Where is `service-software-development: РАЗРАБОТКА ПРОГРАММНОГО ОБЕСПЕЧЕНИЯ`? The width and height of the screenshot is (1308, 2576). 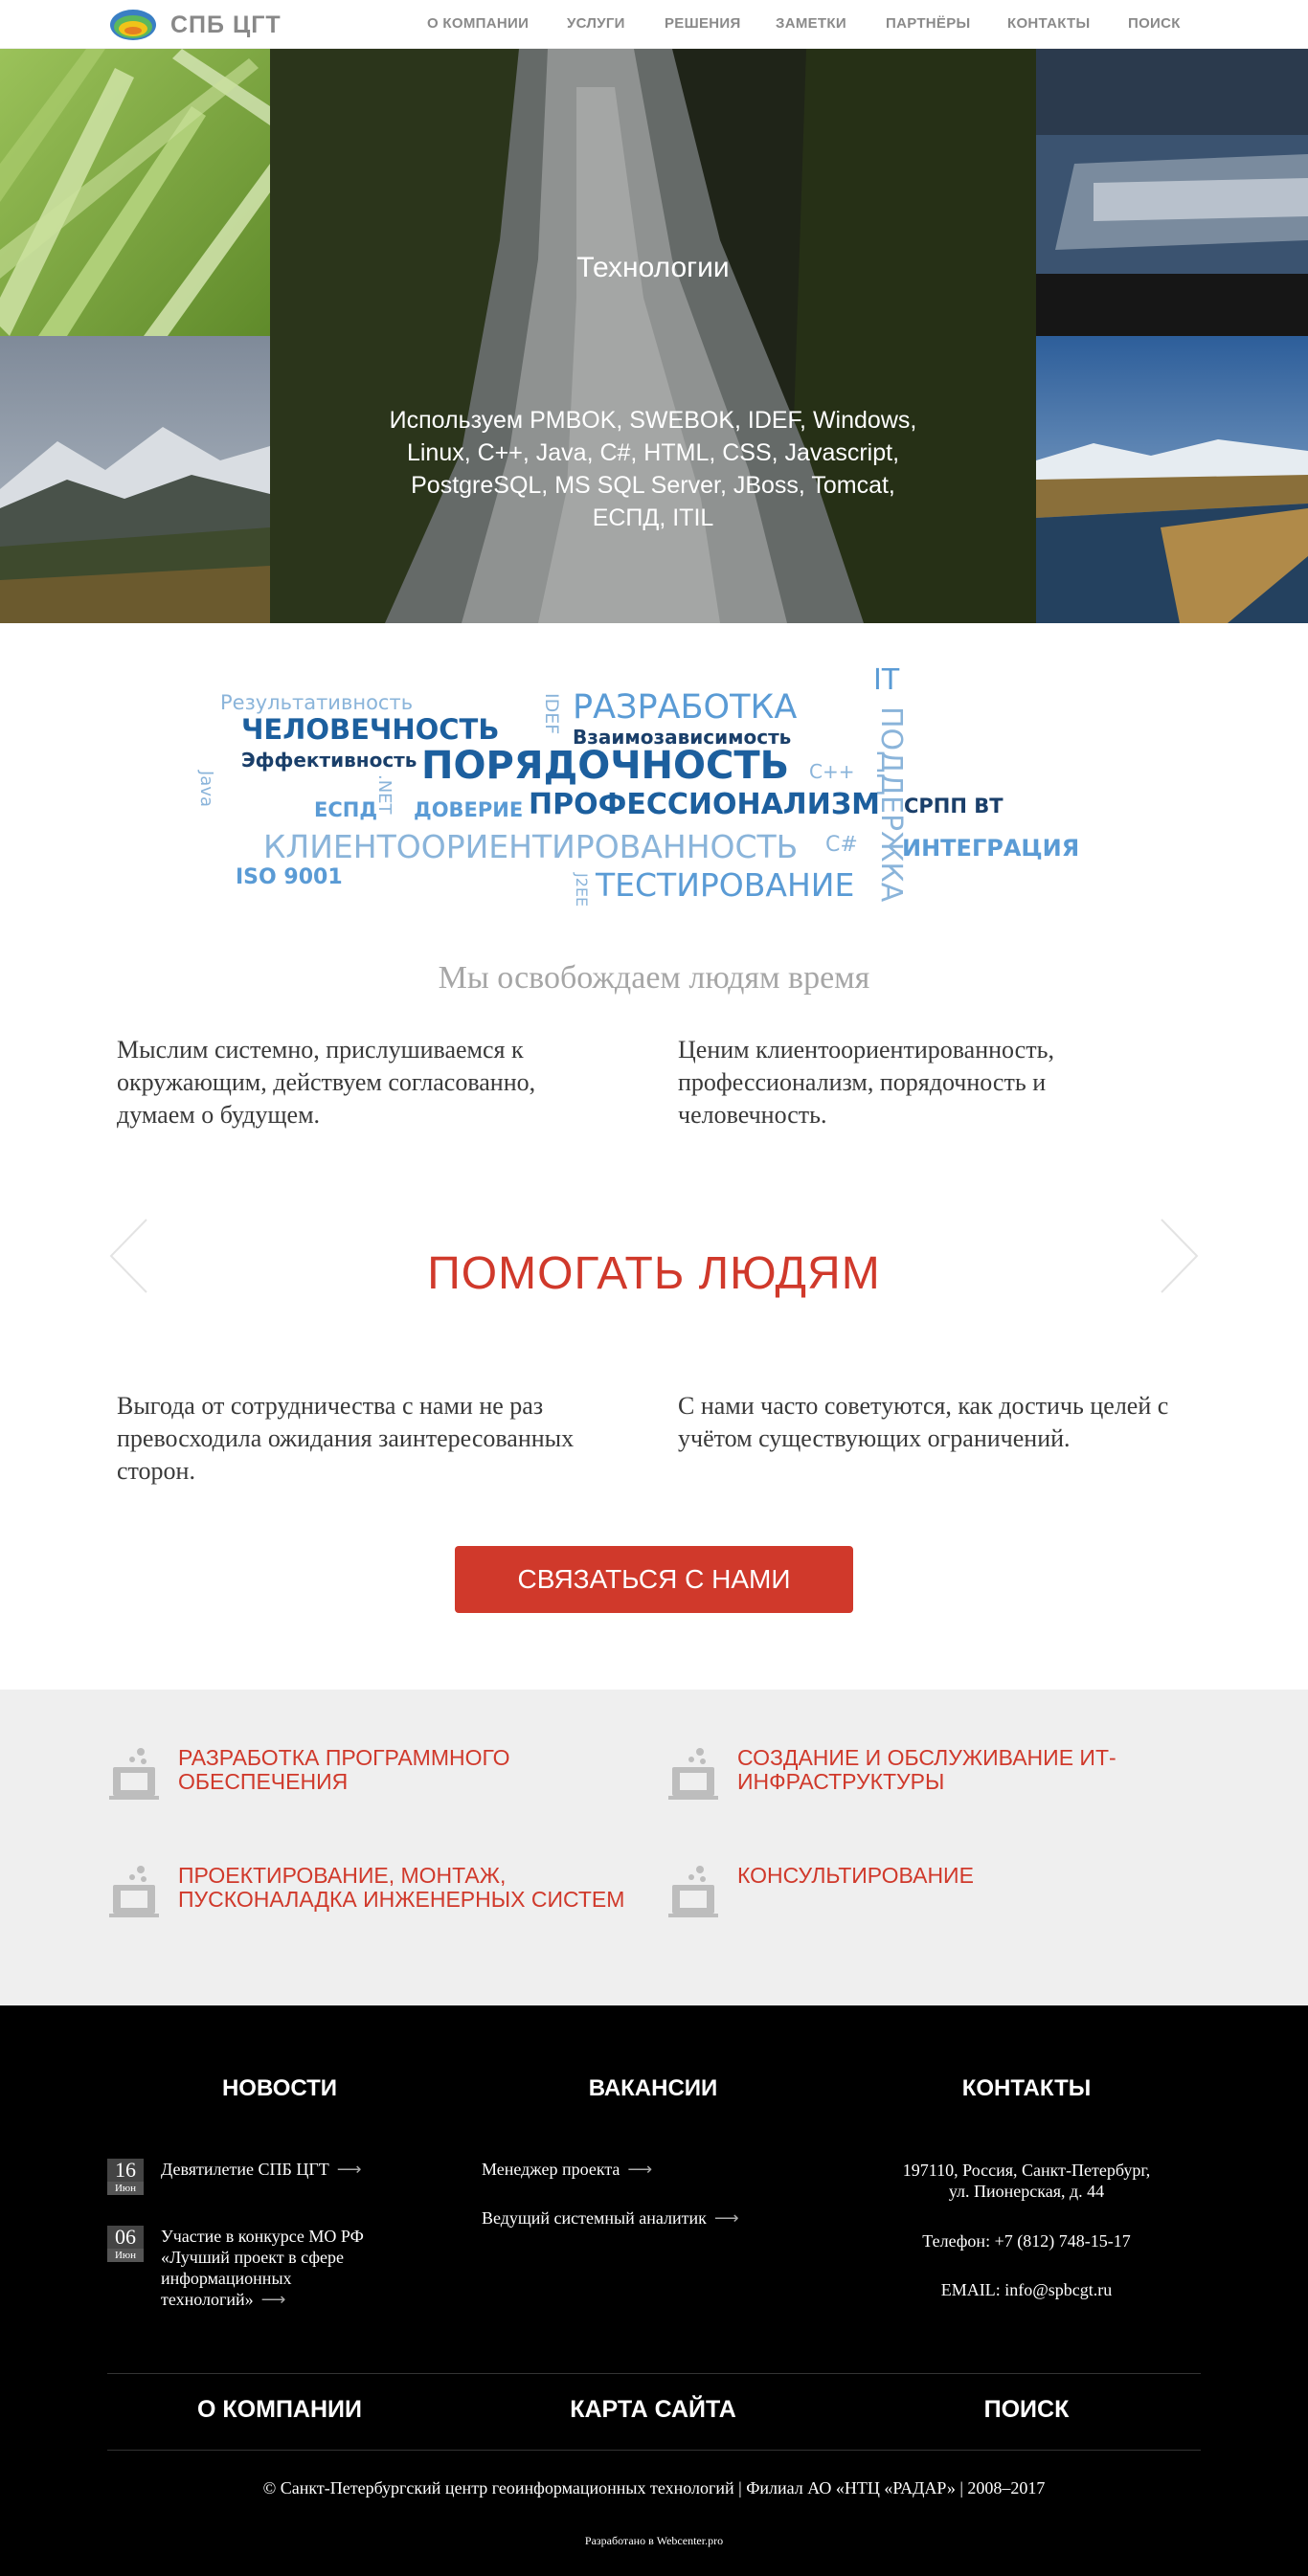 service-software-development: РАЗРАБОТКА ПРОГРАММНОГО ОБЕСПЕЧЕНИЯ is located at coordinates (383, 1774).